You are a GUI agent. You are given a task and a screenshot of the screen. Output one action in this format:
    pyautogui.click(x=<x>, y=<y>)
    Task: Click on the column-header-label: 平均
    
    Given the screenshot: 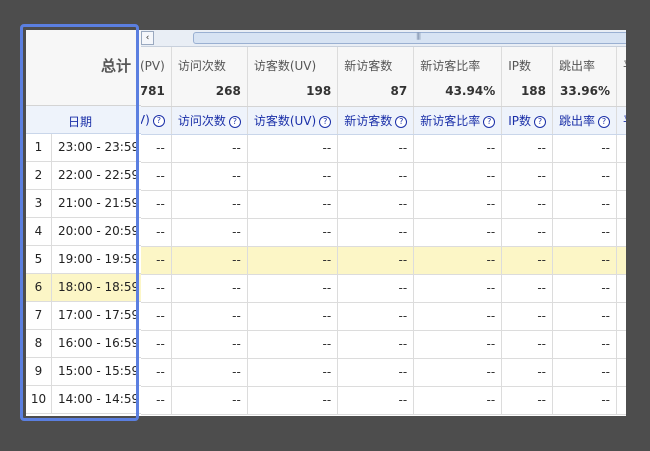 What is the action you would take?
    pyautogui.click(x=624, y=121)
    